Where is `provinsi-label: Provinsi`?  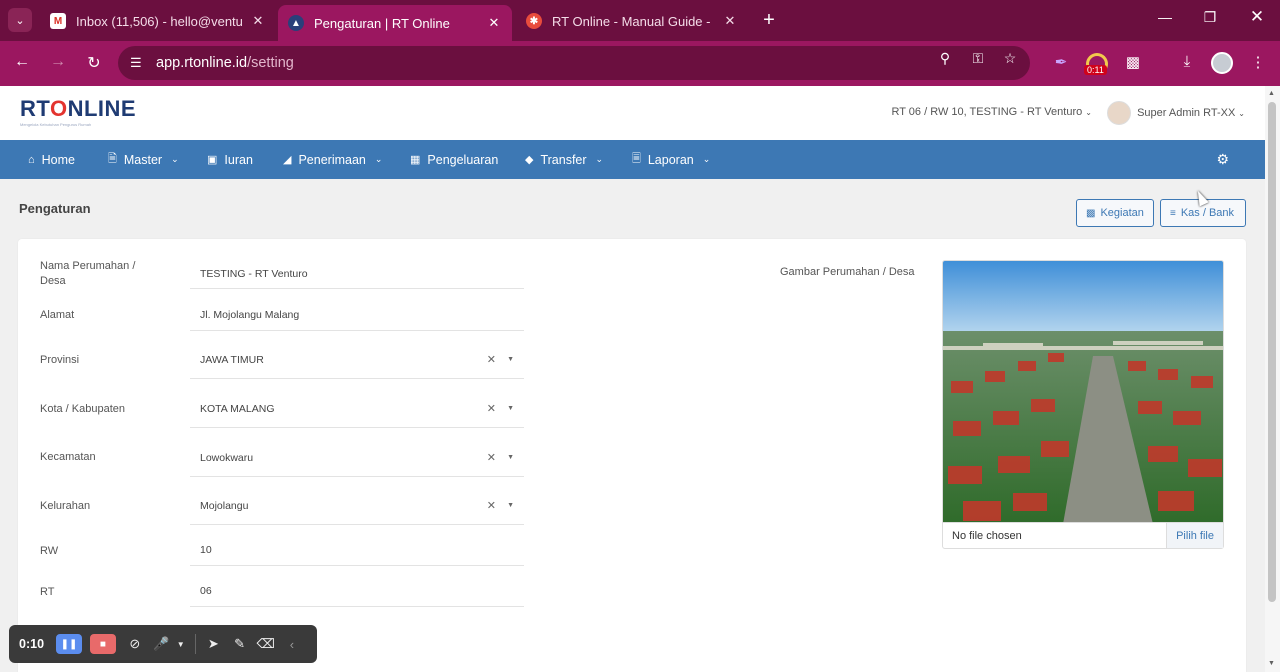
provinsi-label: Provinsi is located at coordinates (60, 360).